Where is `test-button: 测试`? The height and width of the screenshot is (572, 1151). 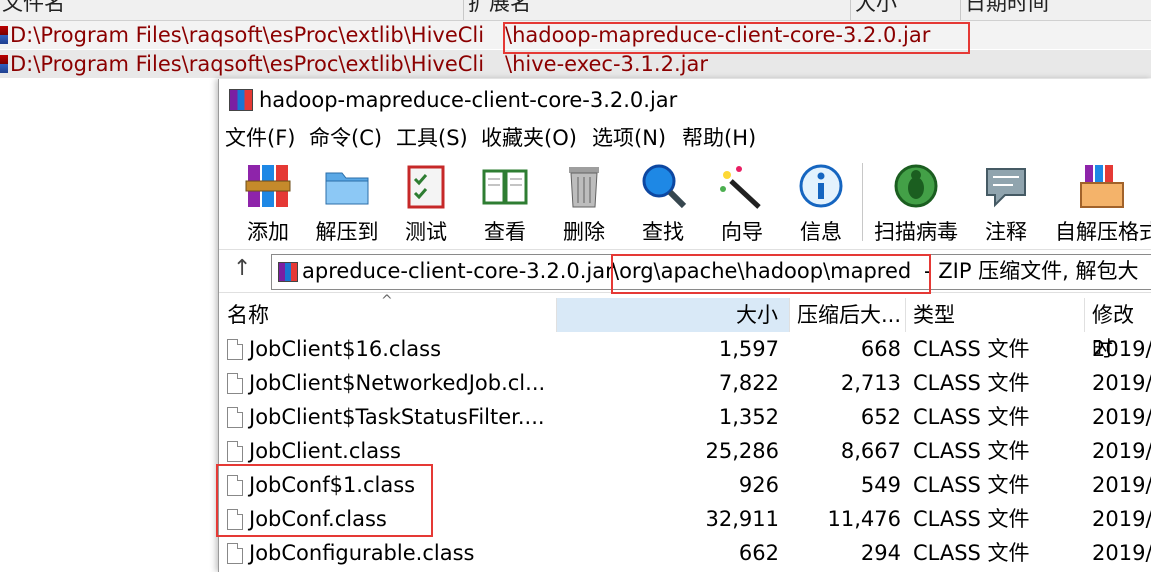 test-button: 测试 is located at coordinates (426, 203).